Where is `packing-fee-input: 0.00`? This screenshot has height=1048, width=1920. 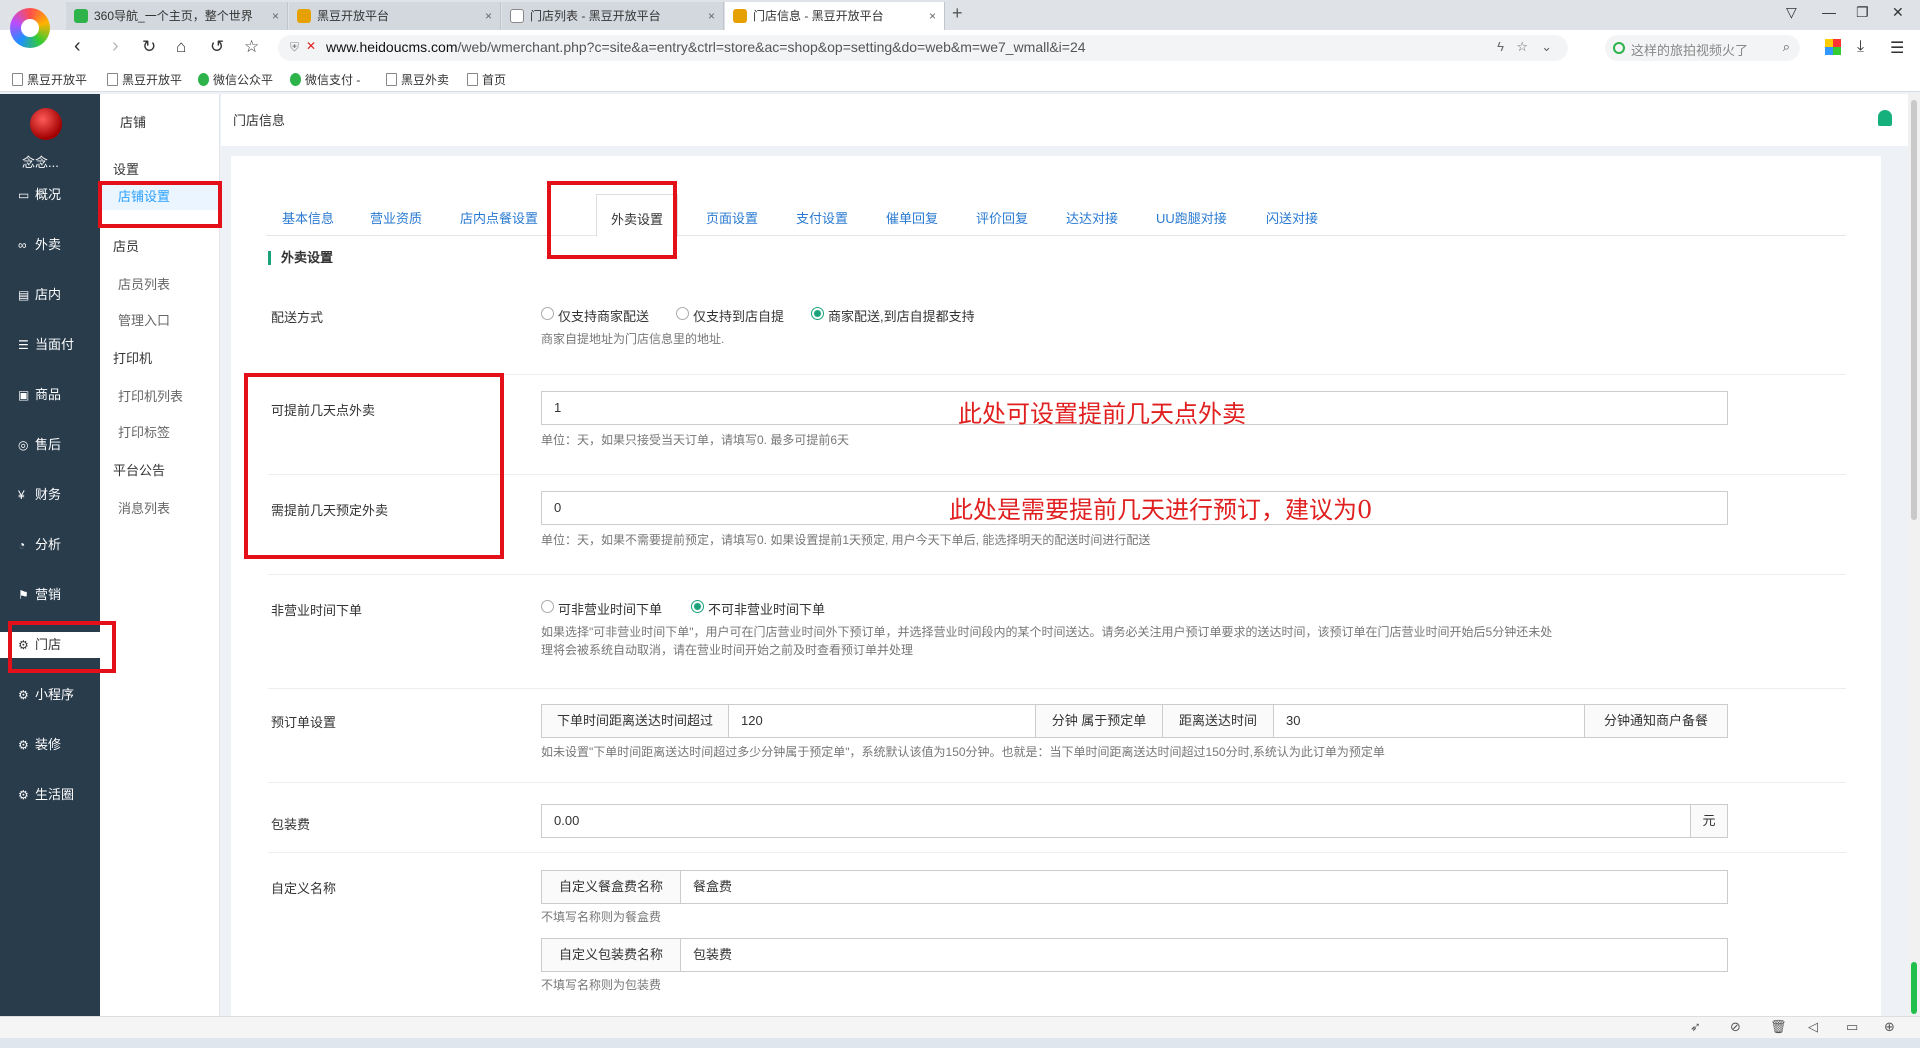
packing-fee-input: 0.00 is located at coordinates (1116, 821).